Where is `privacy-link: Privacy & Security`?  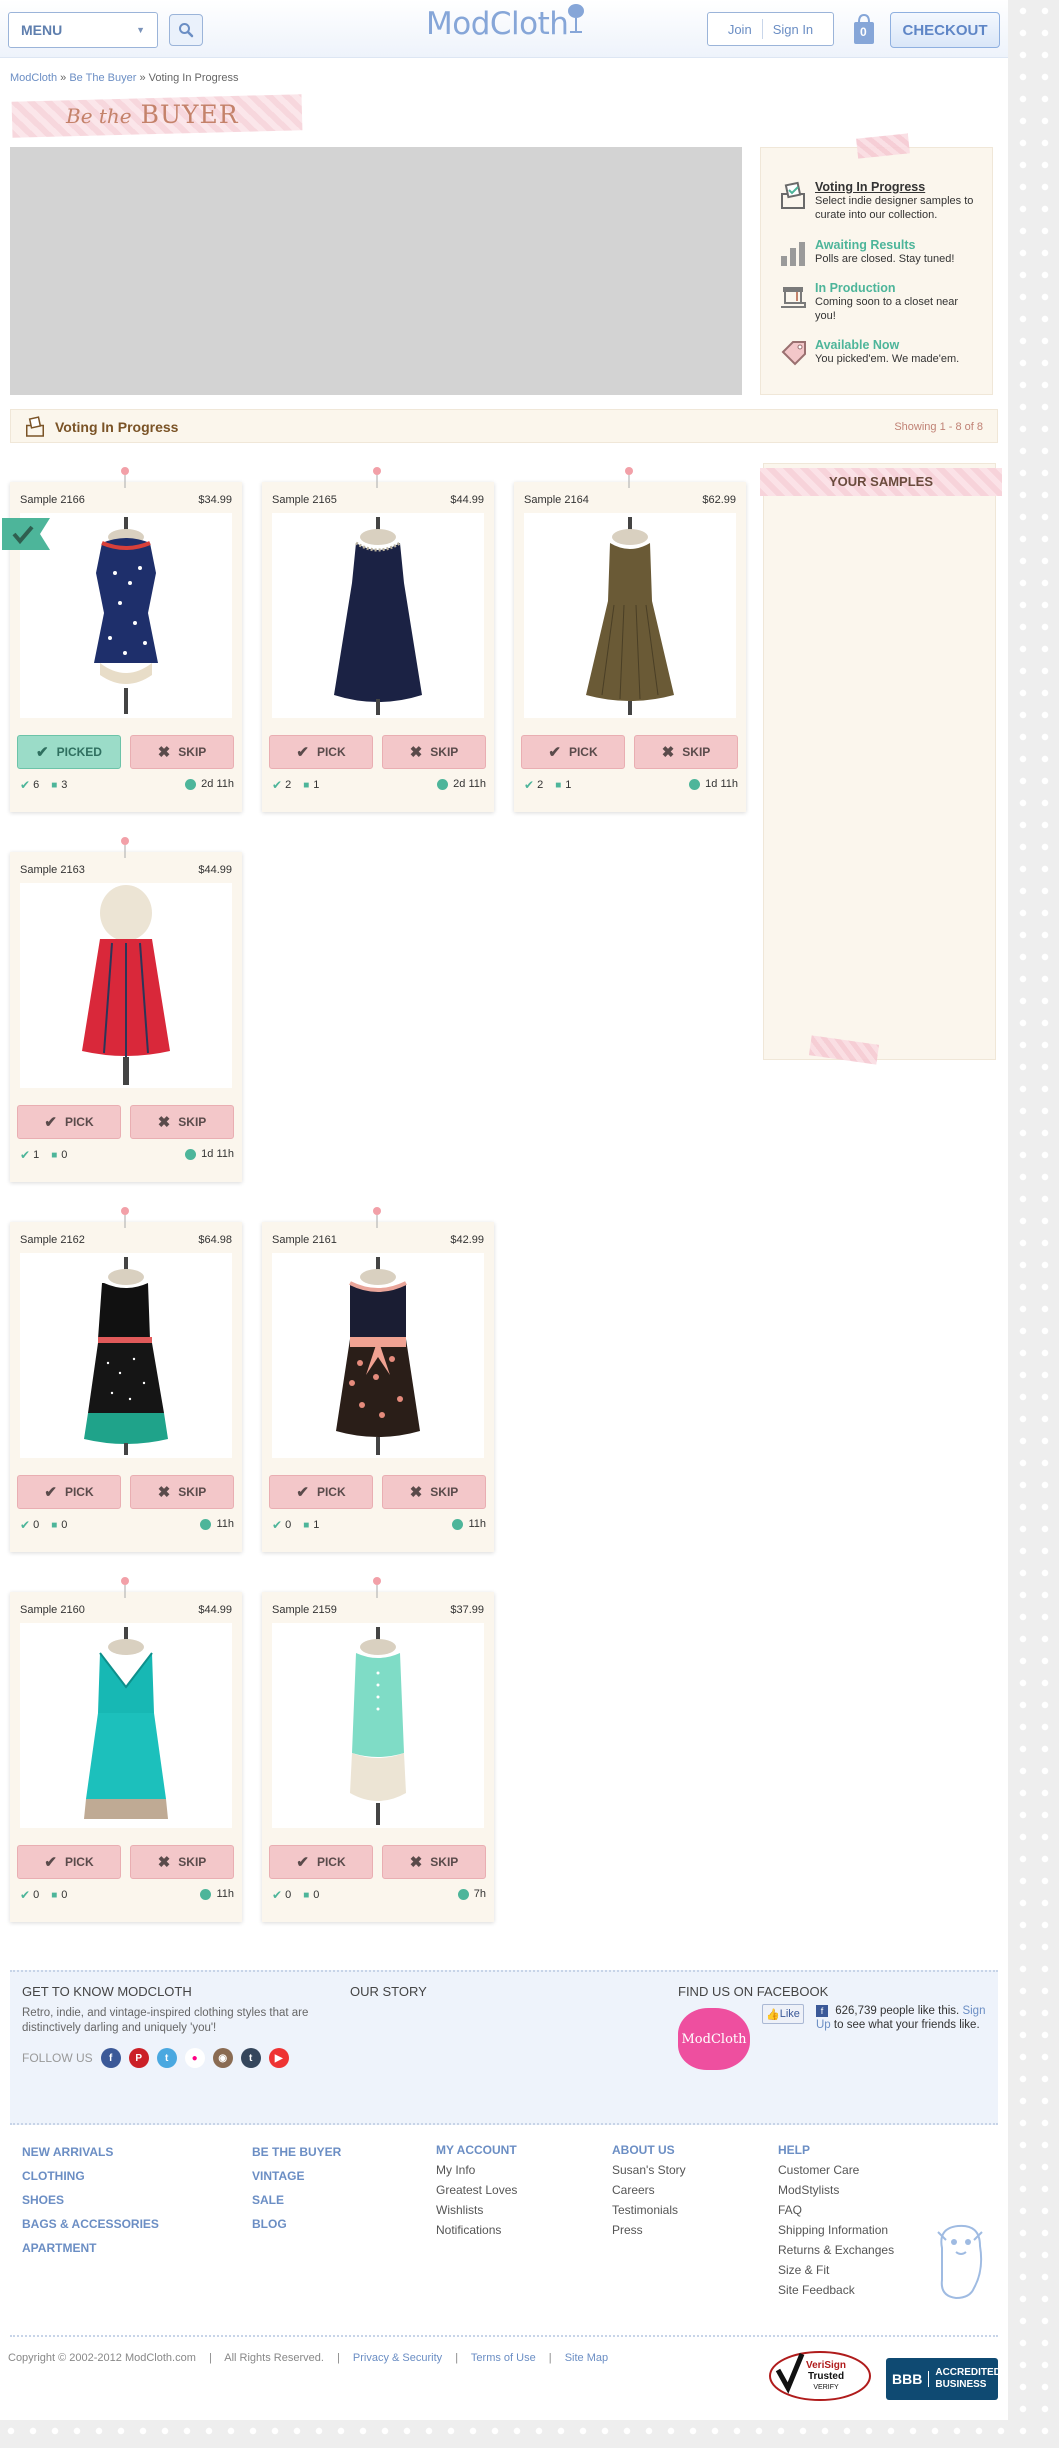 privacy-link: Privacy & Security is located at coordinates (397, 2358).